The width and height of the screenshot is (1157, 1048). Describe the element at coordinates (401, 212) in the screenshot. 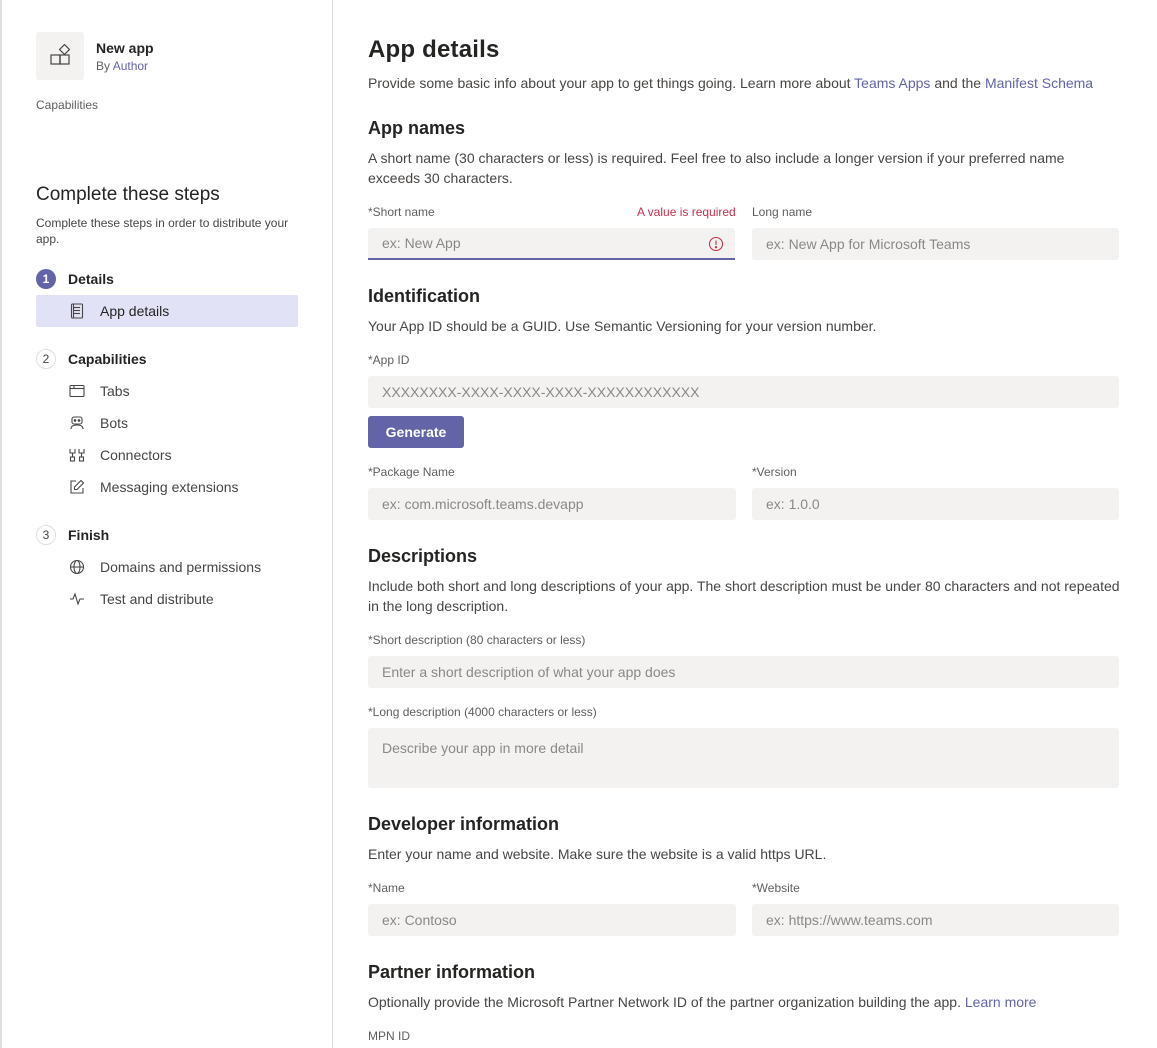

I see `short-name-label: *Short name` at that location.